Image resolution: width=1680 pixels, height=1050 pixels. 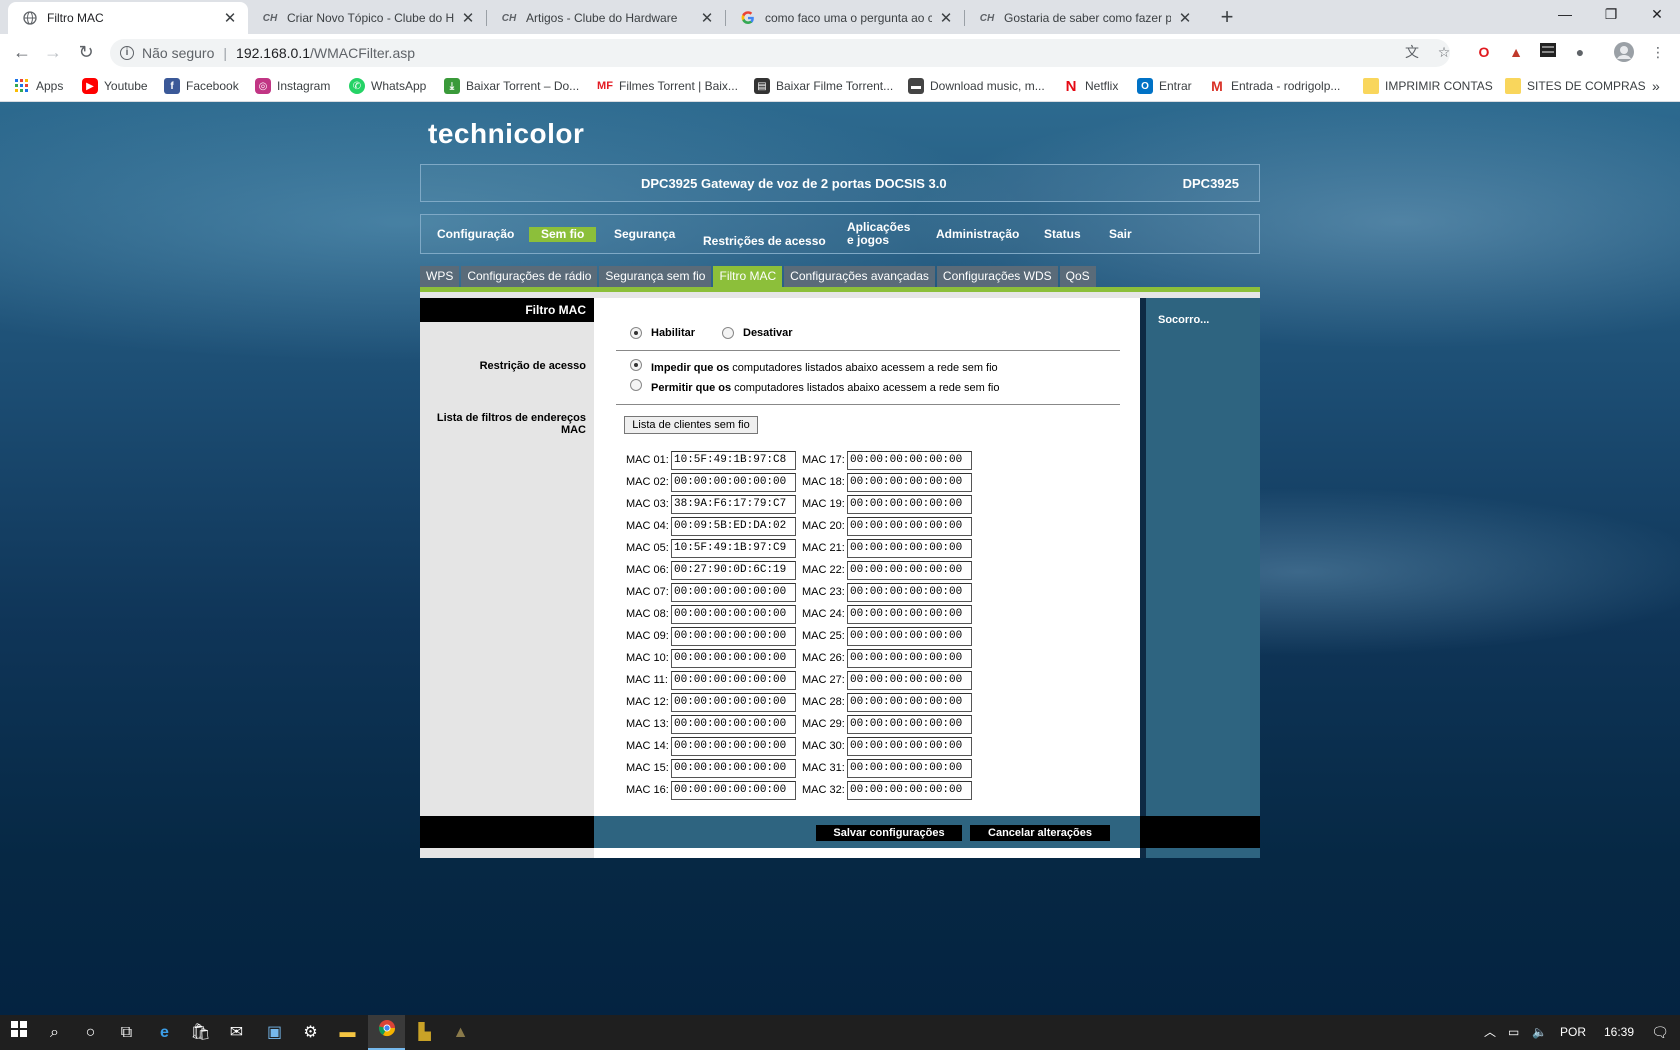 What do you see at coordinates (200, 1032) in the screenshot?
I see `store-icon: 🛍` at bounding box center [200, 1032].